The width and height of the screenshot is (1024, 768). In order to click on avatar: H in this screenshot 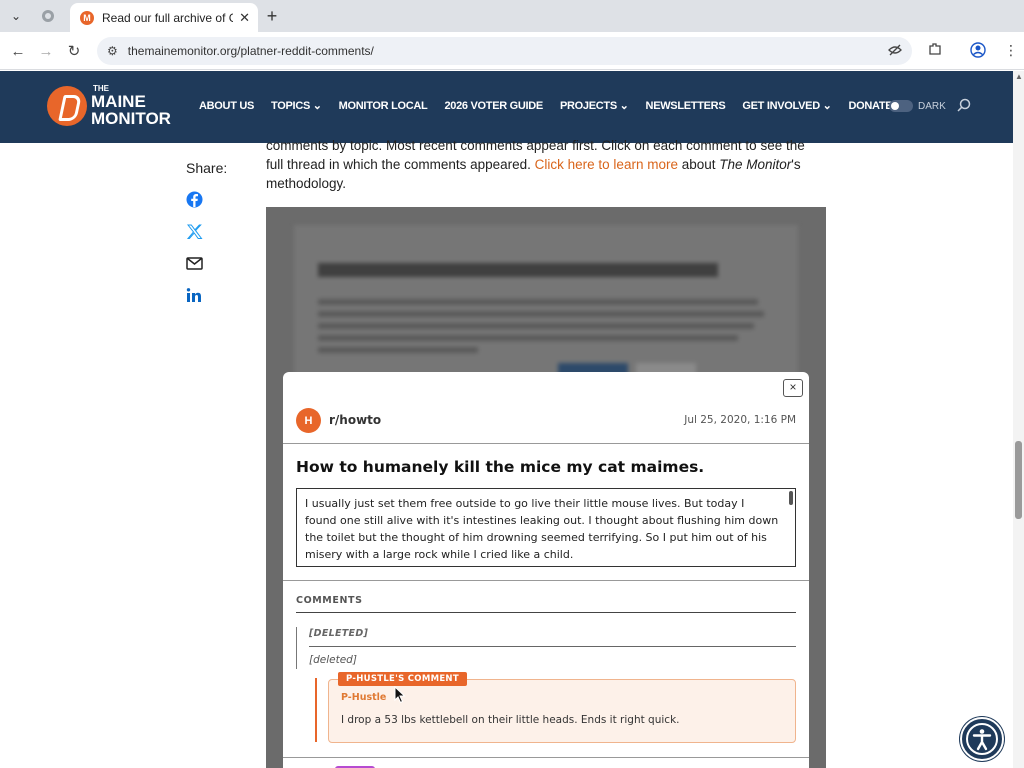, I will do `click(308, 420)`.